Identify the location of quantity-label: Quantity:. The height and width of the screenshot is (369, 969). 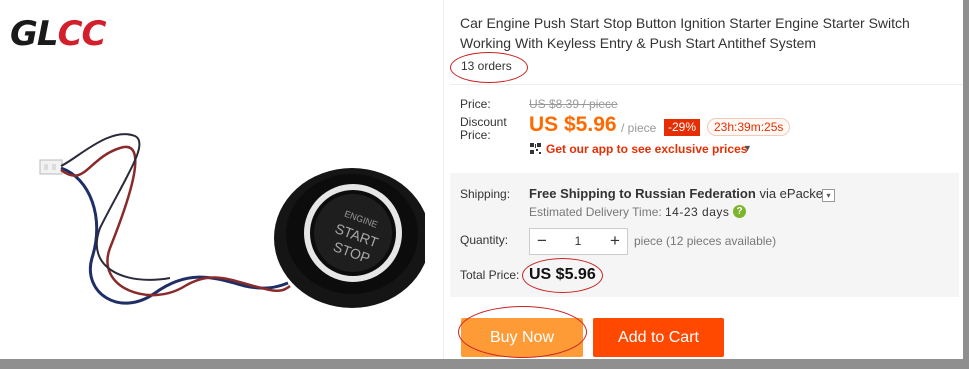
(484, 240).